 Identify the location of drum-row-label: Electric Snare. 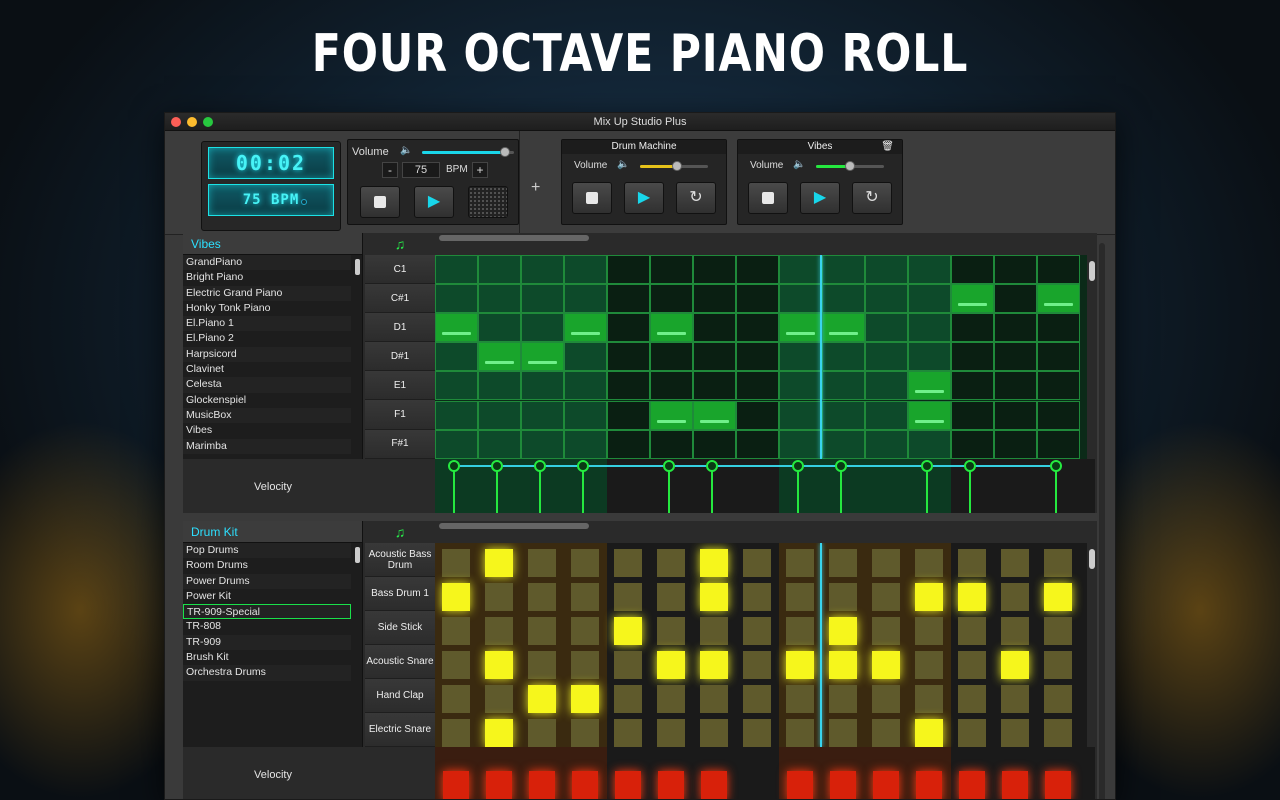
(400, 730).